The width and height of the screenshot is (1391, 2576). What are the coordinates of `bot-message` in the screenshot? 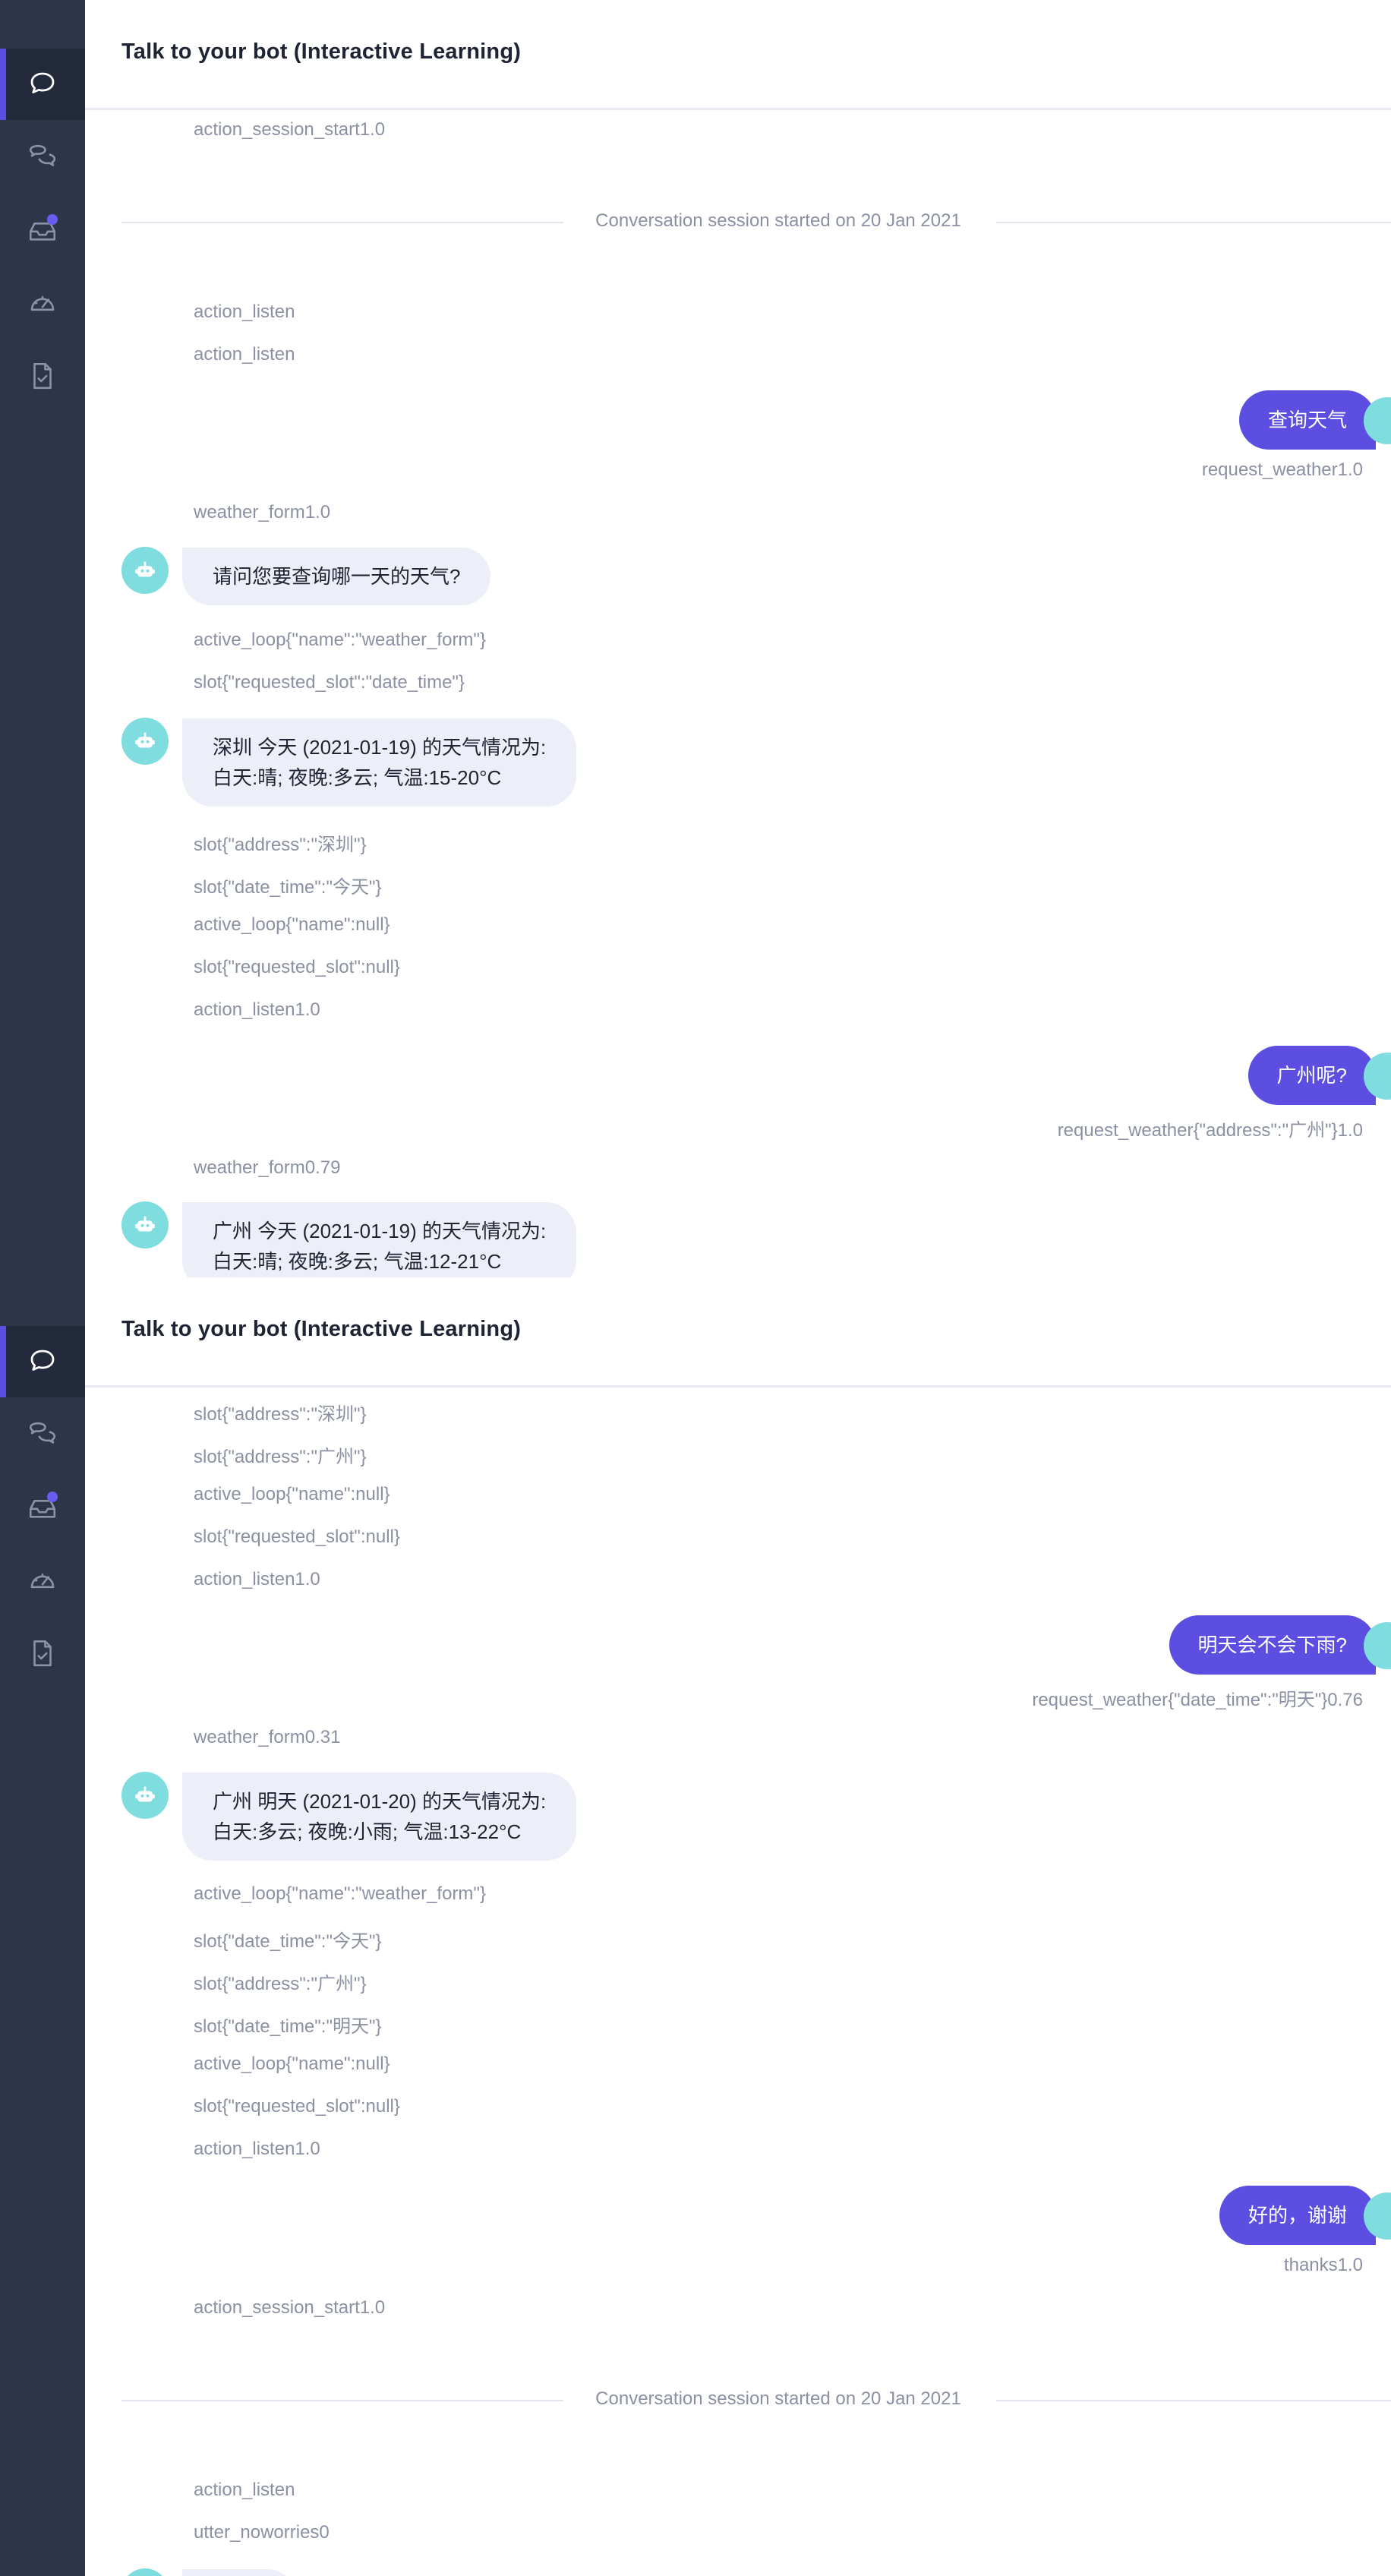 It's located at (239, 2572).